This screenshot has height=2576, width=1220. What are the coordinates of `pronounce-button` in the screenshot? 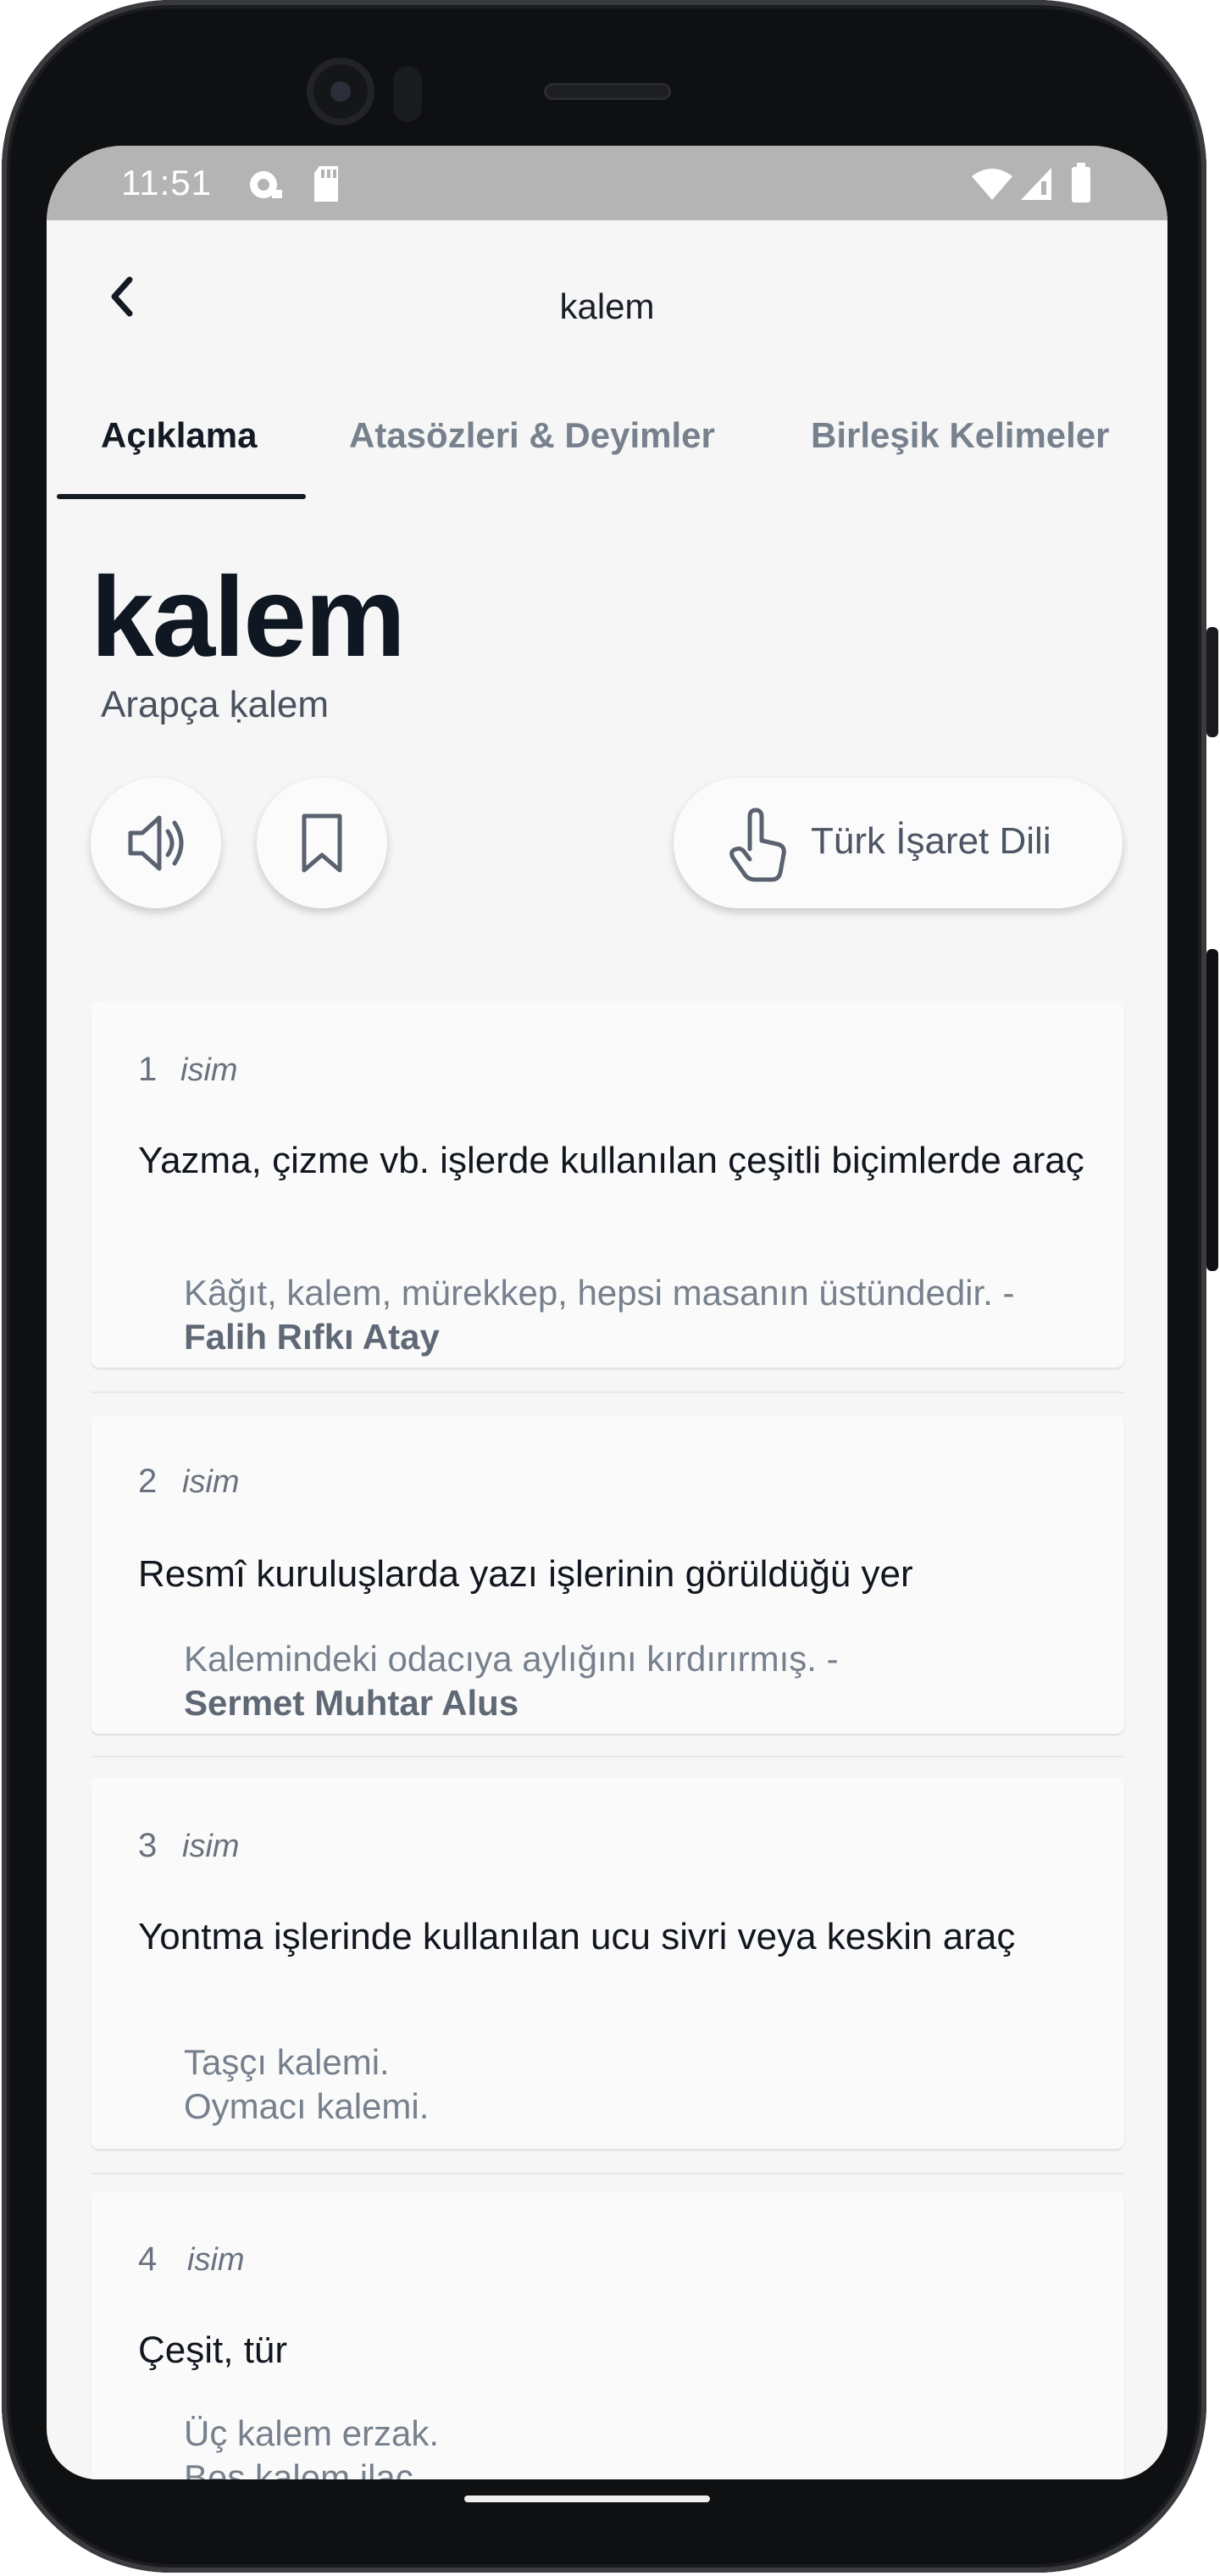 It's located at (156, 843).